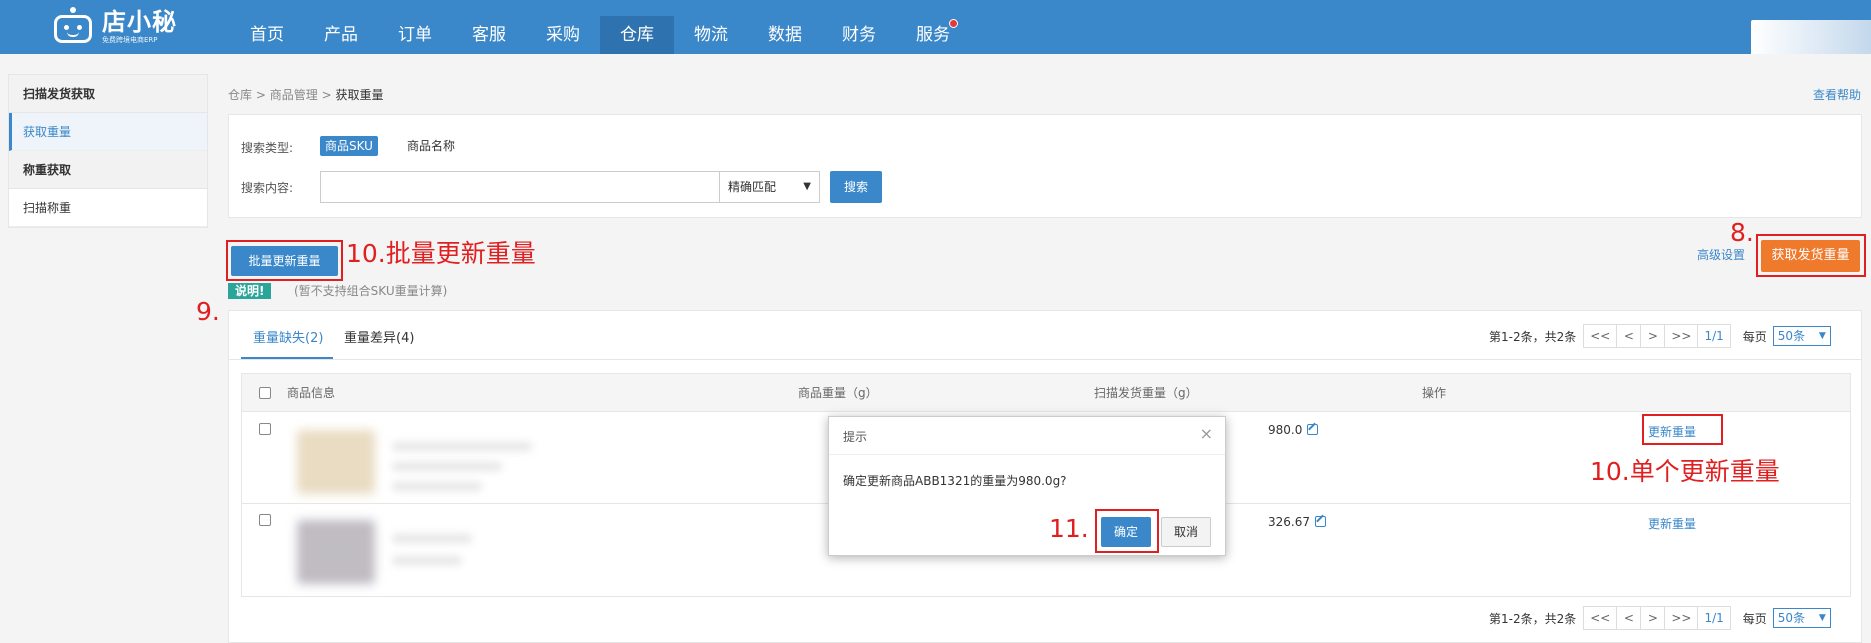 The width and height of the screenshot is (1871, 643). What do you see at coordinates (1672, 523) in the screenshot?
I see `update-weight-link: 更新重量` at bounding box center [1672, 523].